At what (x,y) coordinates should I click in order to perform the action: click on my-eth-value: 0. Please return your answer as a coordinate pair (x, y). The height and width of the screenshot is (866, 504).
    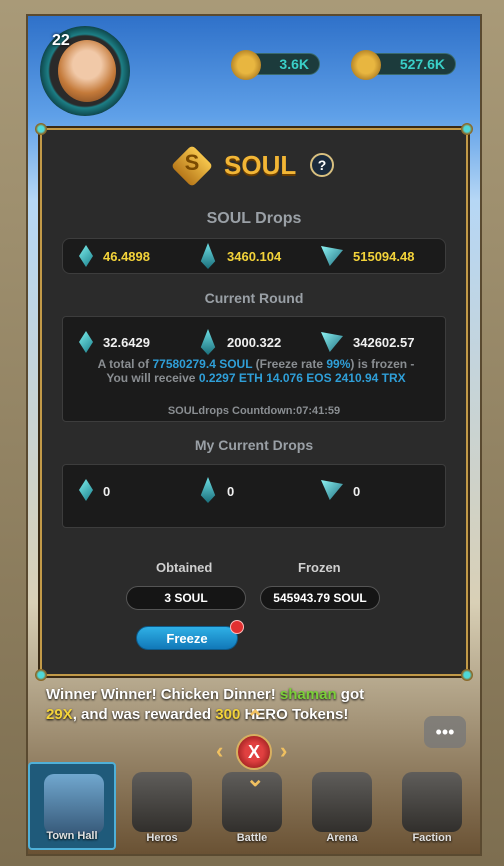
    Looking at the image, I should click on (231, 491).